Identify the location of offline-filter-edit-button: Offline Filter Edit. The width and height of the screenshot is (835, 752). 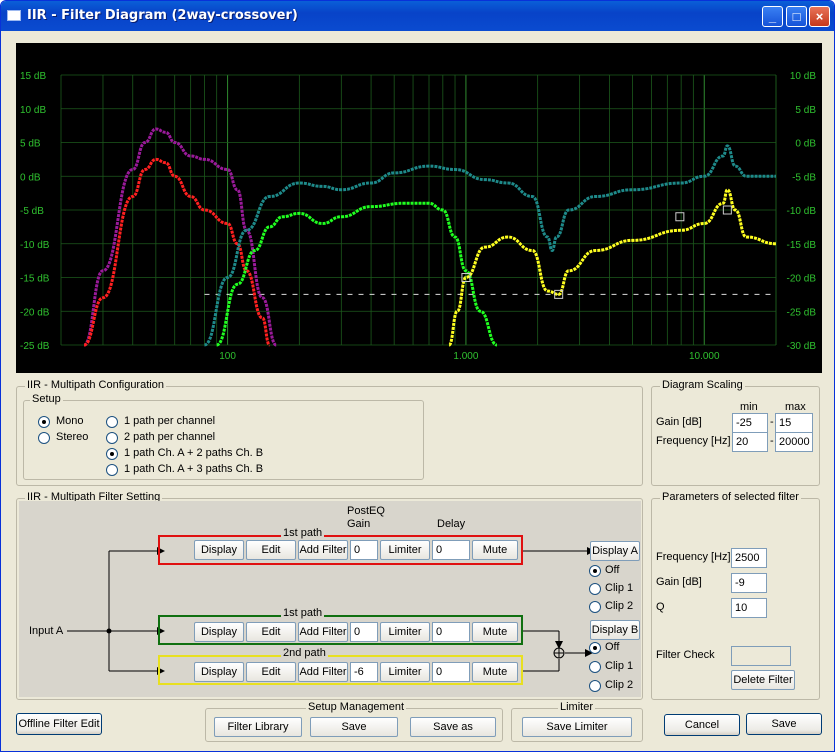
(59, 724).